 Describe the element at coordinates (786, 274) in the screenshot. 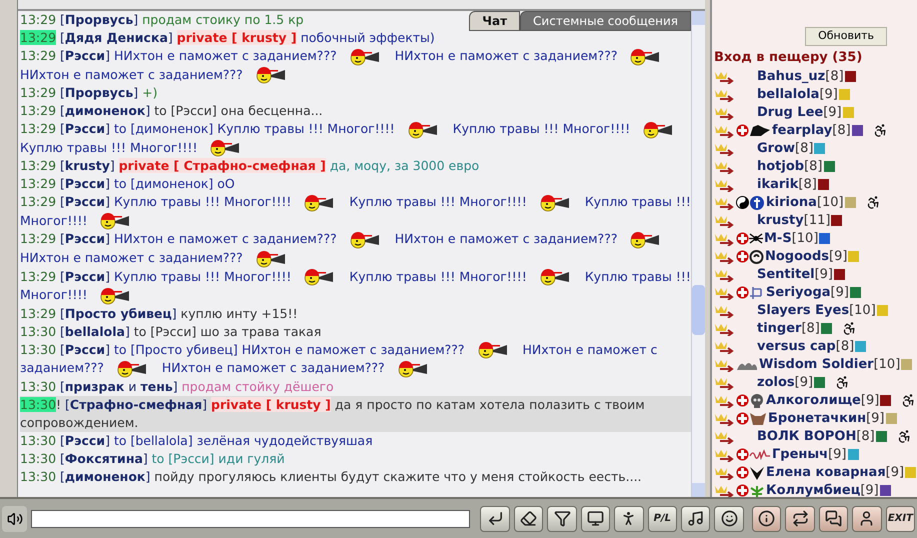

I see `user-name: Sentitel` at that location.